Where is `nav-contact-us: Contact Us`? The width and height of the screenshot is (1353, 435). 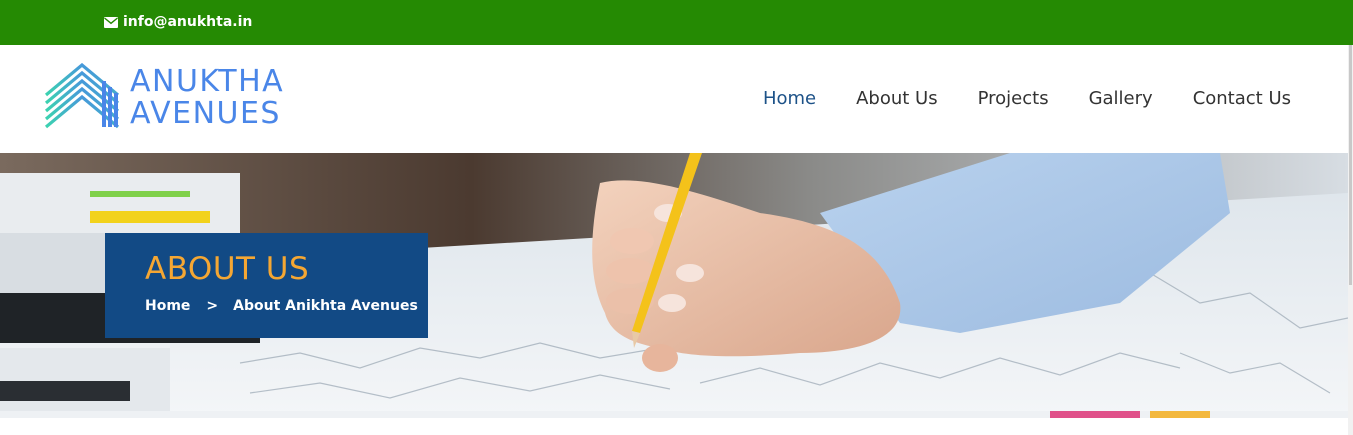
nav-contact-us: Contact Us is located at coordinates (1242, 98).